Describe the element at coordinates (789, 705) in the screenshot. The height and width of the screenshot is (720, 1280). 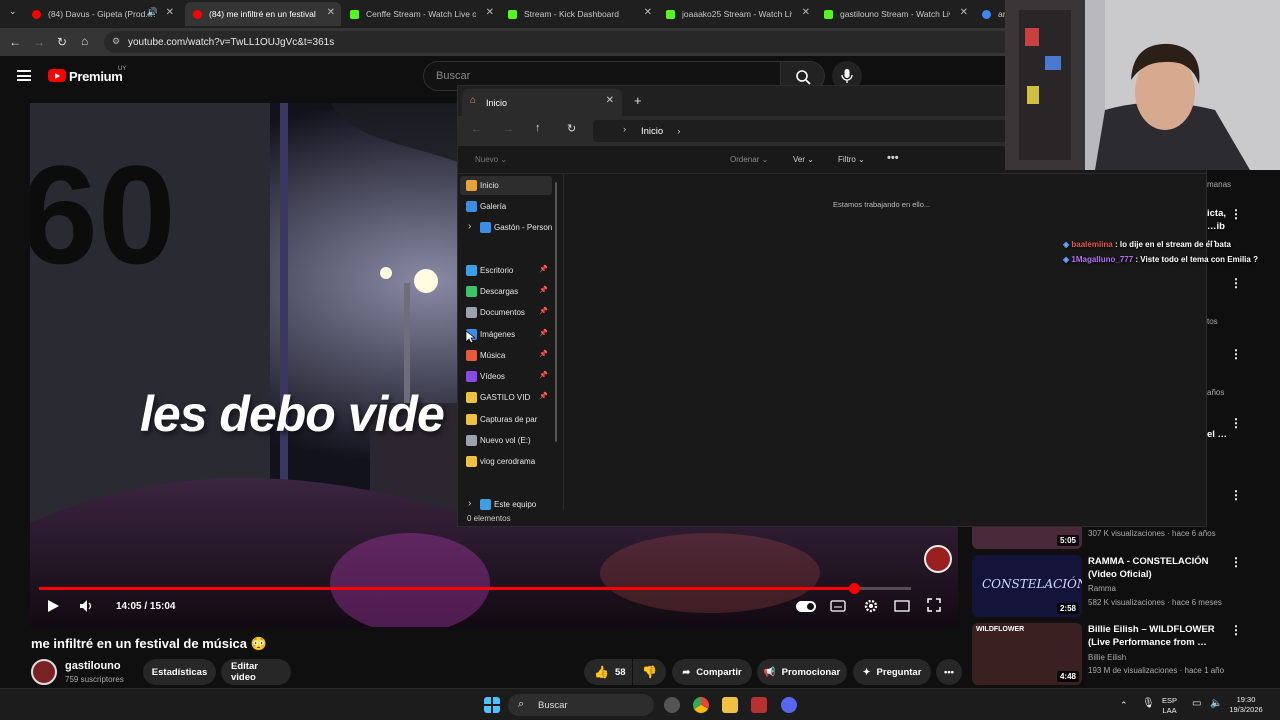
I see `discord-icon` at that location.